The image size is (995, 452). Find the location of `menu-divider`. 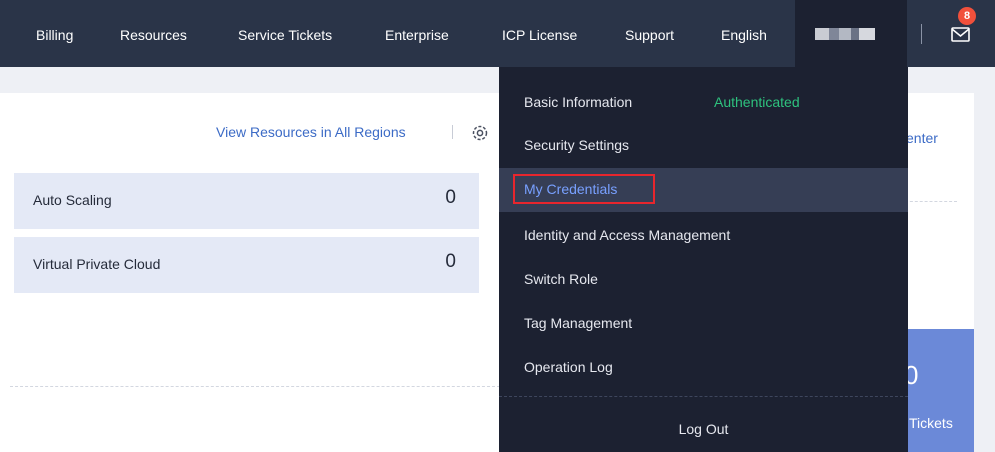

menu-divider is located at coordinates (703, 396).